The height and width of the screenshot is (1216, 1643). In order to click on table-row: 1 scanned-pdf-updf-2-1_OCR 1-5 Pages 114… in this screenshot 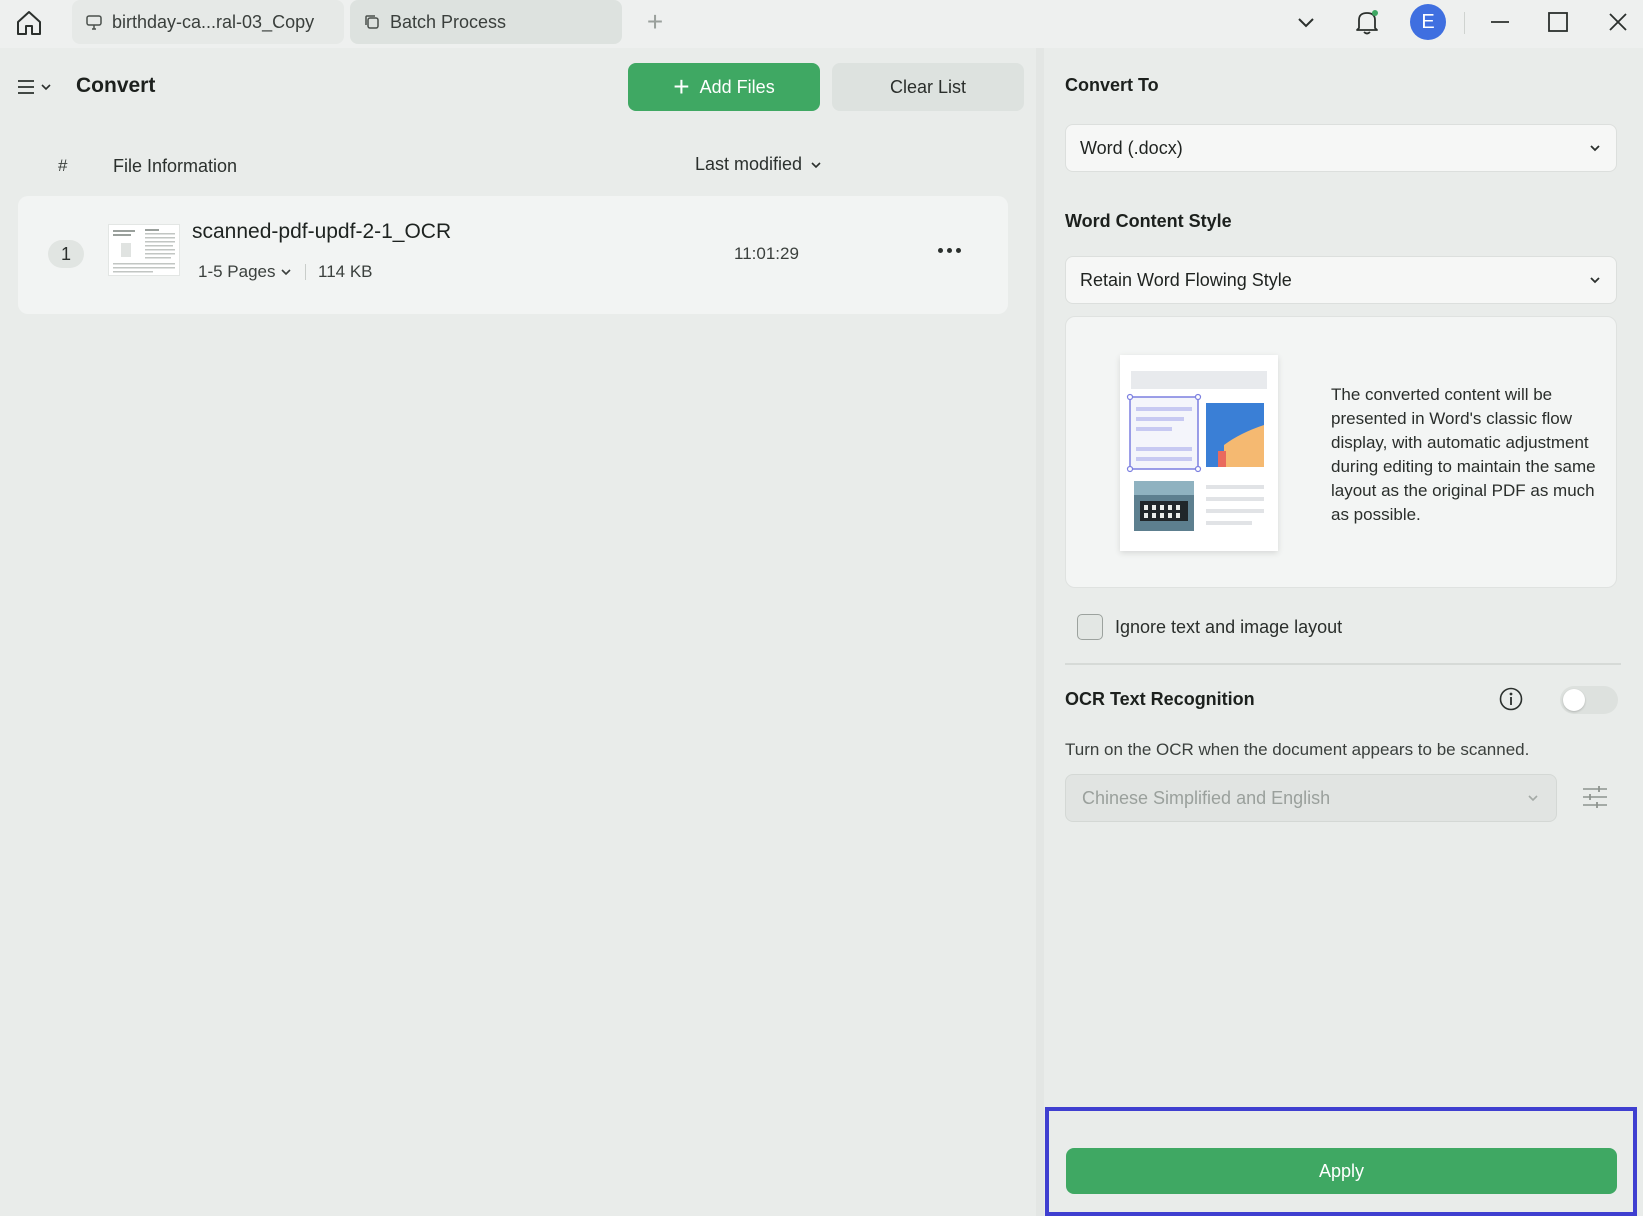, I will do `click(513, 255)`.